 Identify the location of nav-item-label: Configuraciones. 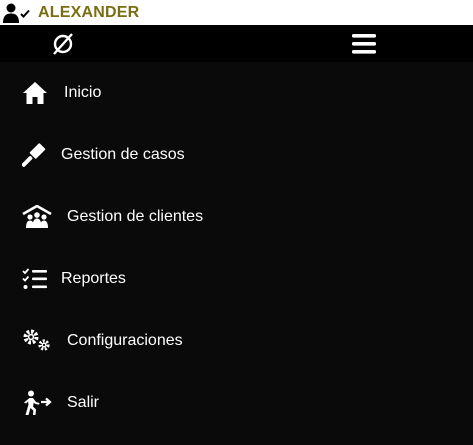
(125, 340).